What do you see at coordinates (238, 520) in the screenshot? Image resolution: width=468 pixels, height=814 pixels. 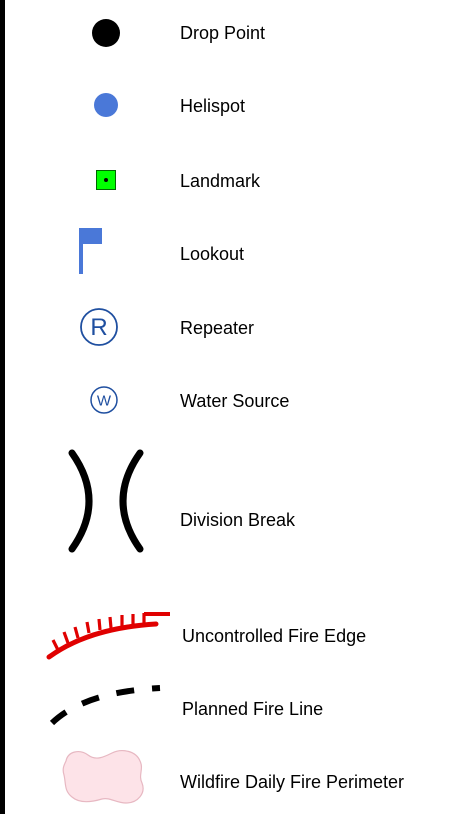 I see `division-break-label: Division Break` at bounding box center [238, 520].